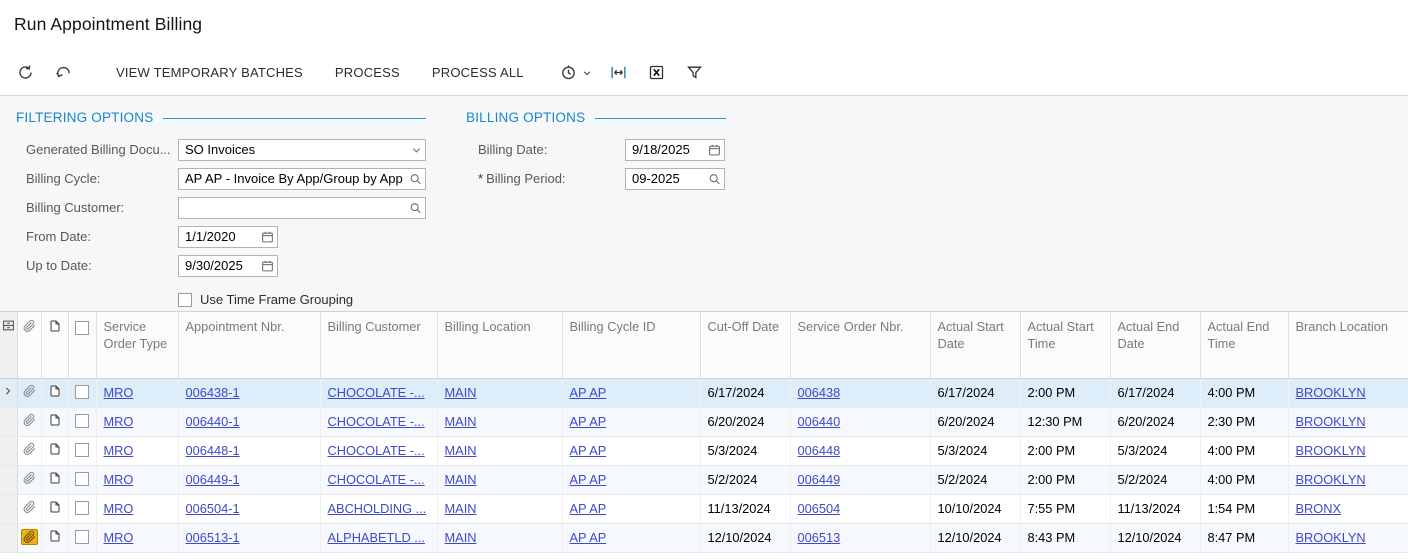 The width and height of the screenshot is (1408, 559). Describe the element at coordinates (745, 345) in the screenshot. I see `column-header-cut_off_date: Cut-Off Date` at that location.